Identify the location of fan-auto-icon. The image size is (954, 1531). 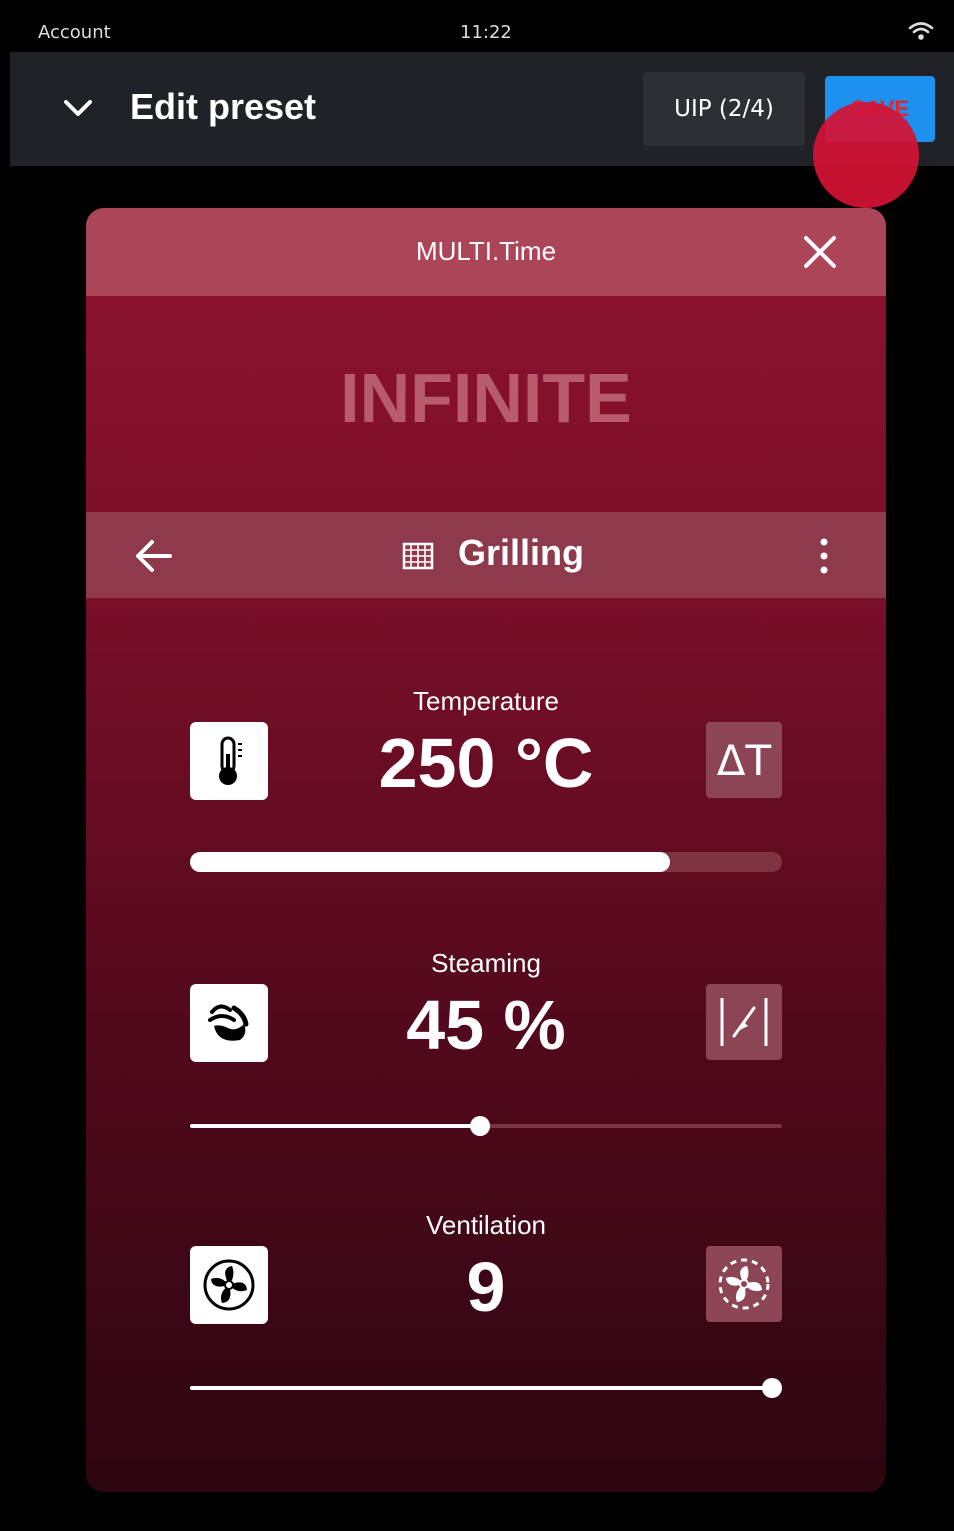
(744, 1284).